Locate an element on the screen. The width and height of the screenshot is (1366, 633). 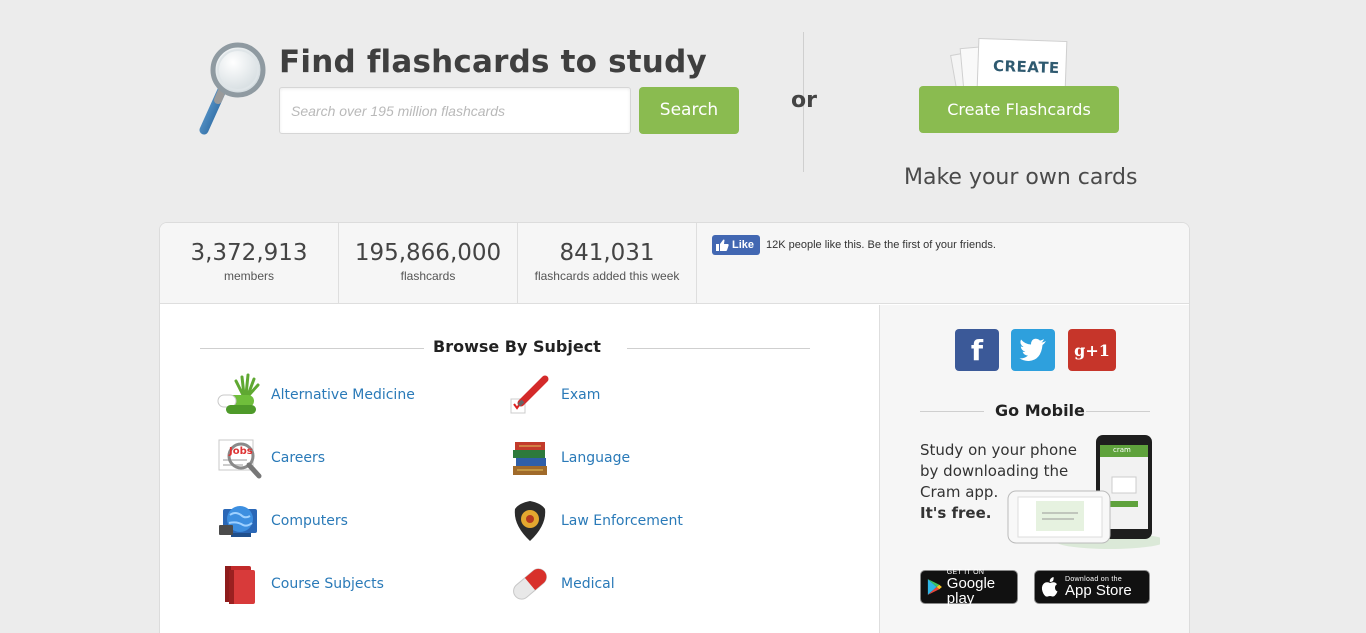
svg-text: Jobs is located at coordinates (240, 451).